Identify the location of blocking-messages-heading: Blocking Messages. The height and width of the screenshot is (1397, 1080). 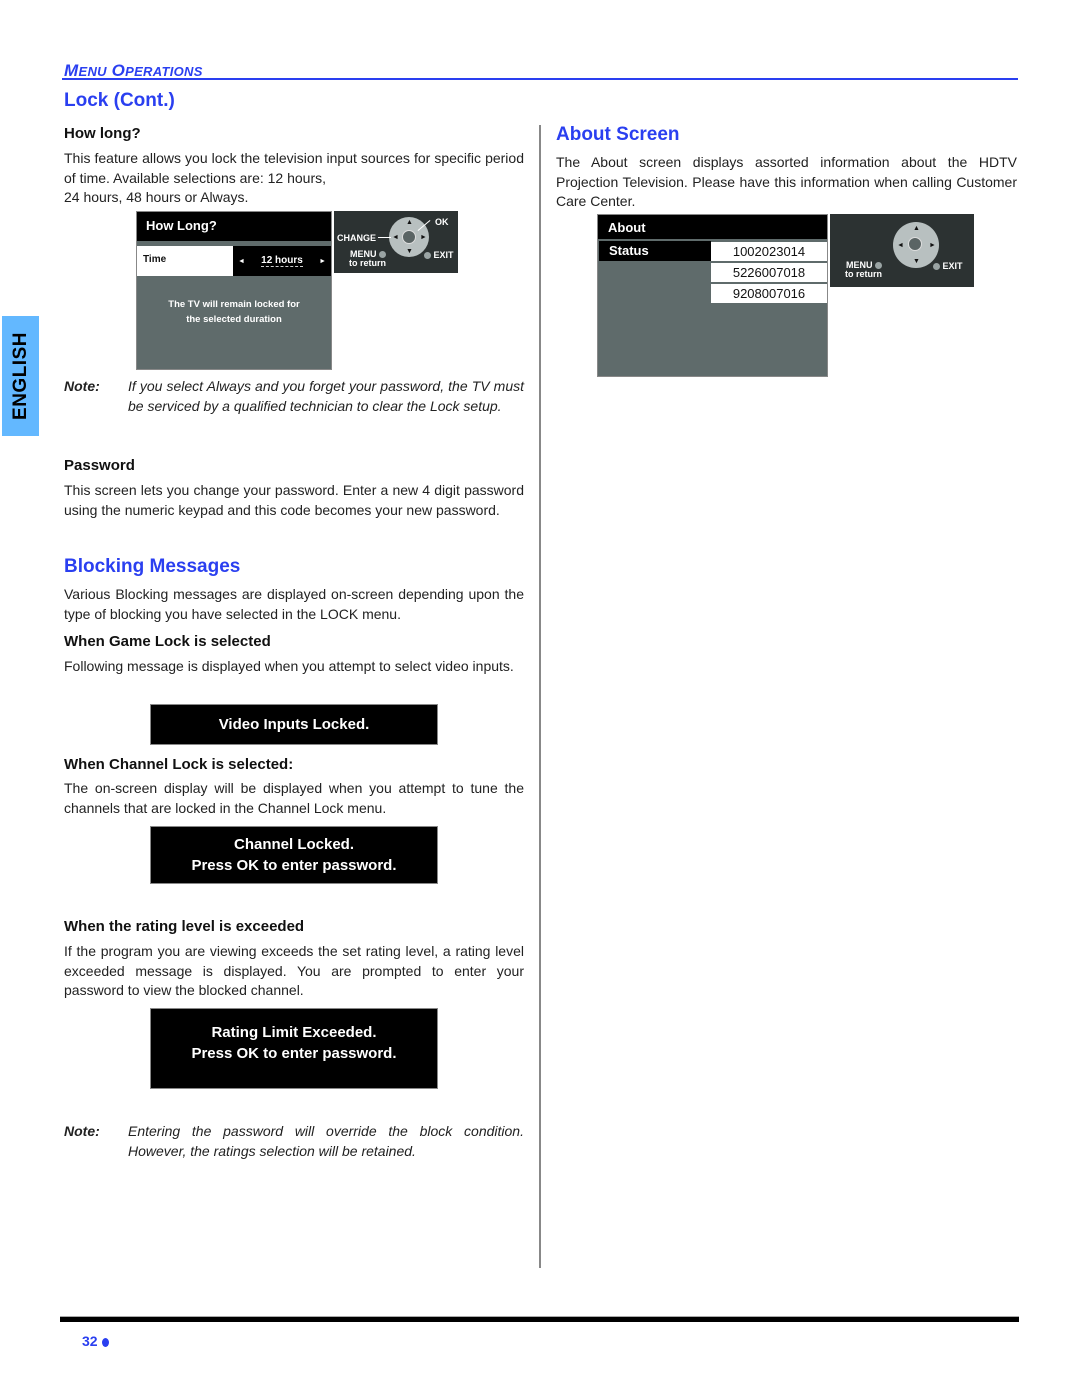
(152, 566).